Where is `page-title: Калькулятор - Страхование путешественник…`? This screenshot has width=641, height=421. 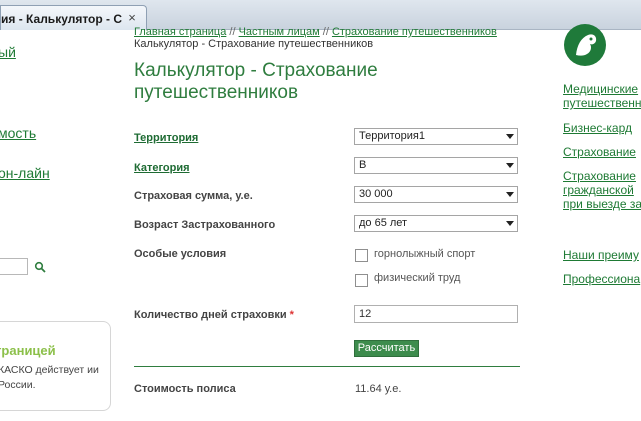
page-title: Калькулятор - Страхование путешественник… is located at coordinates (256, 81).